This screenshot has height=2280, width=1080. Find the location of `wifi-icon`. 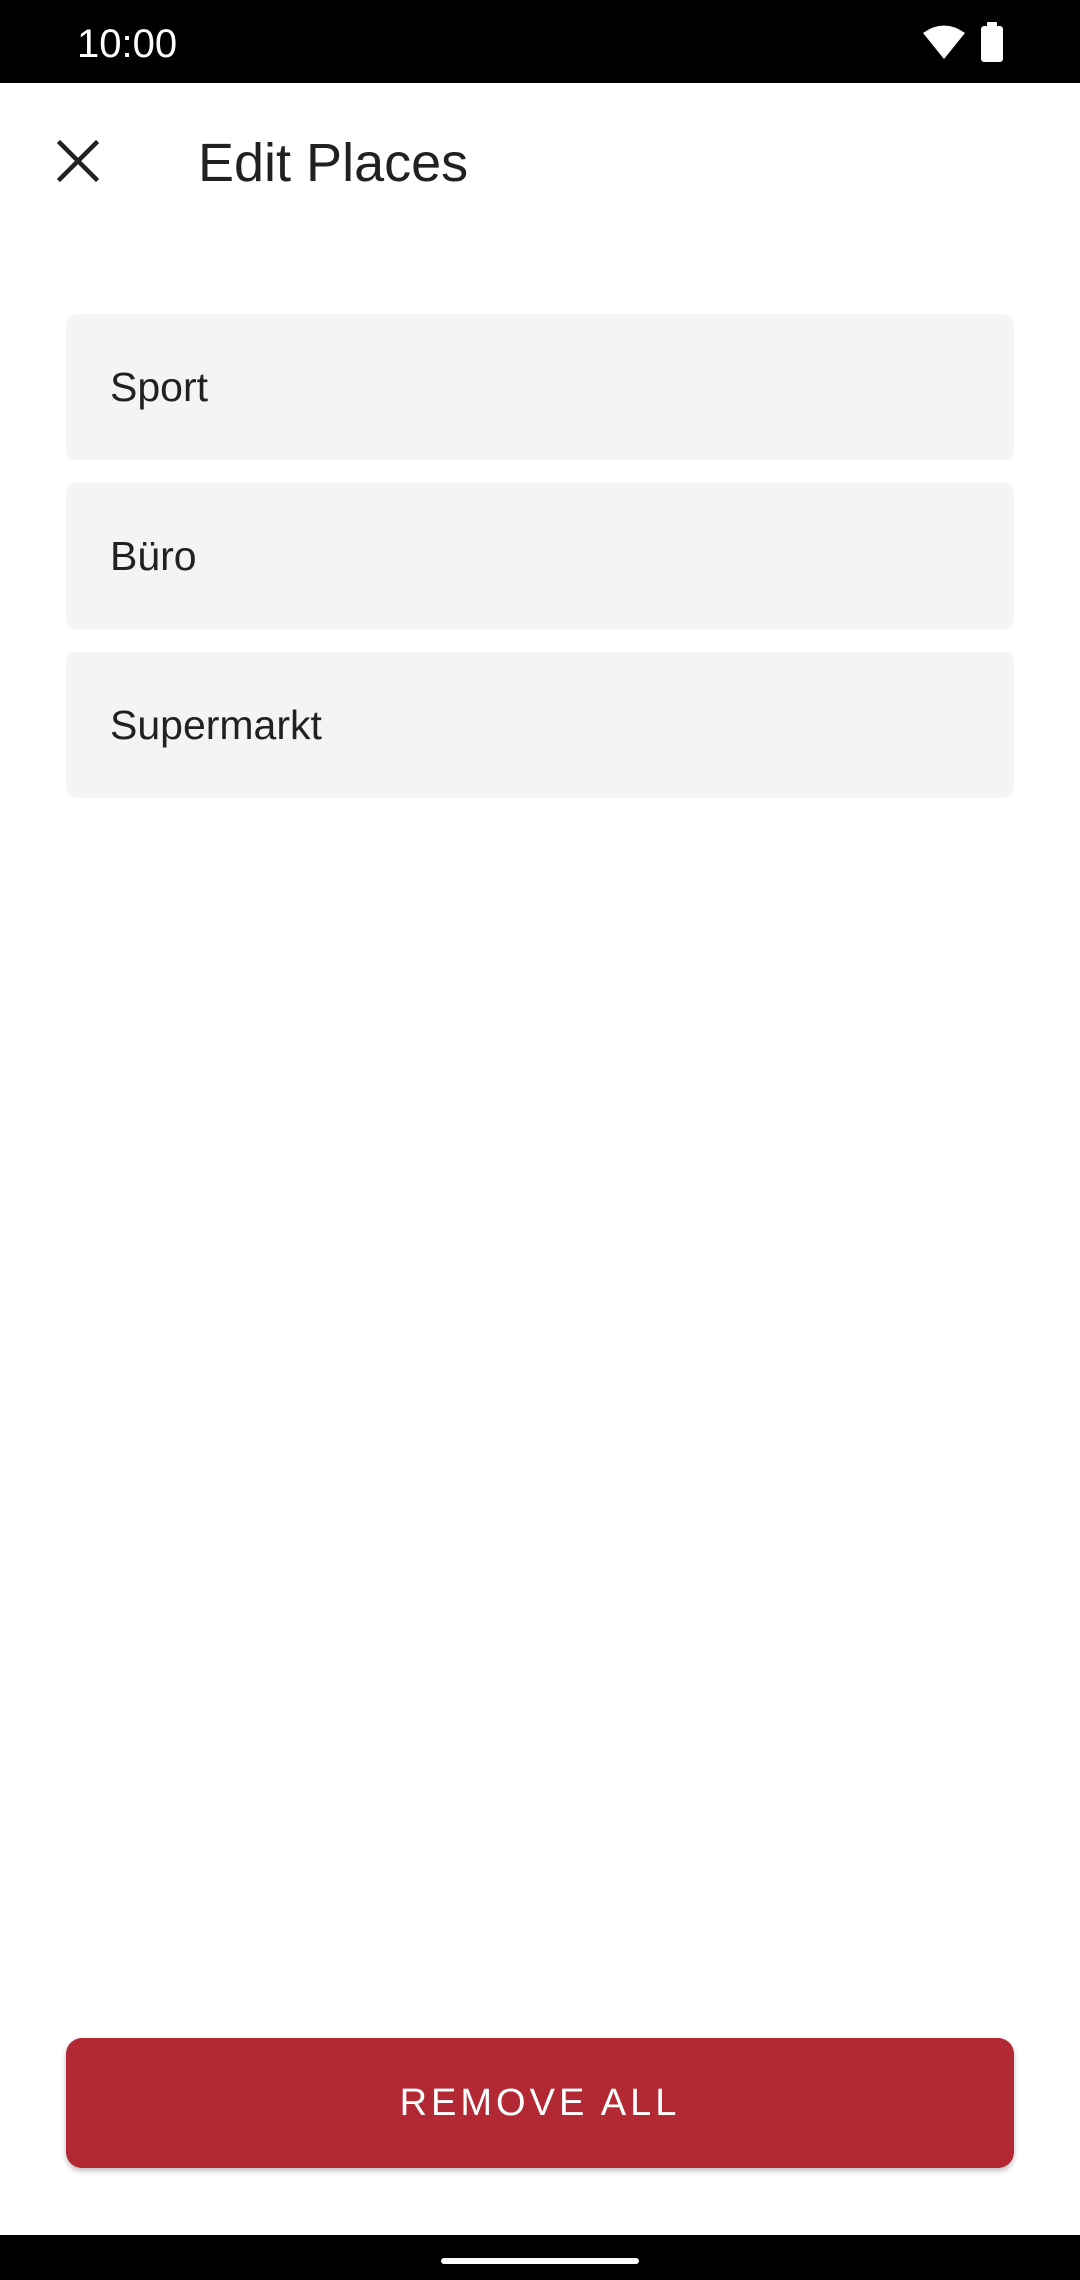

wifi-icon is located at coordinates (944, 42).